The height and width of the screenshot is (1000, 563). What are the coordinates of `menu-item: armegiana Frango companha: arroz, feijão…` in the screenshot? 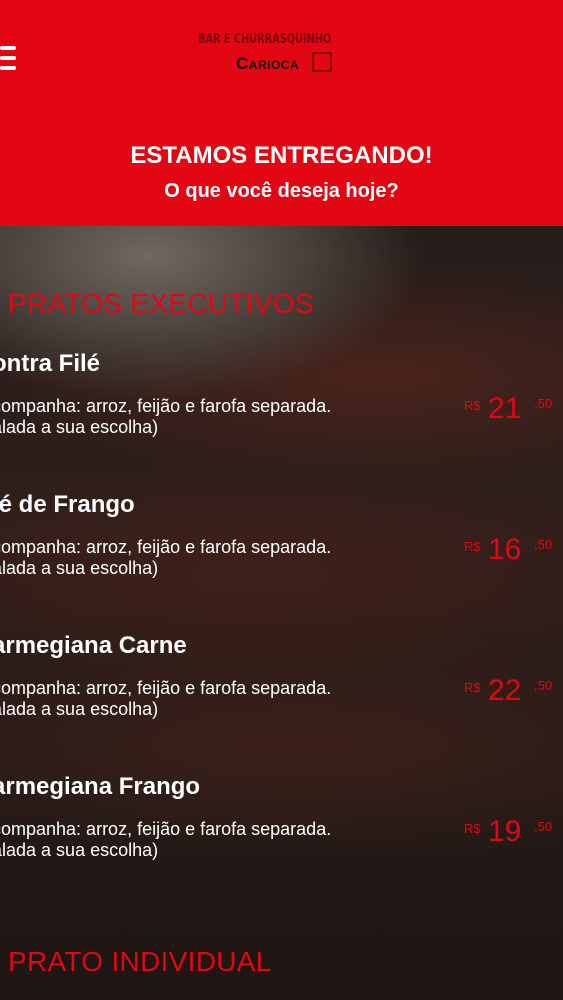 It's located at (281, 833).